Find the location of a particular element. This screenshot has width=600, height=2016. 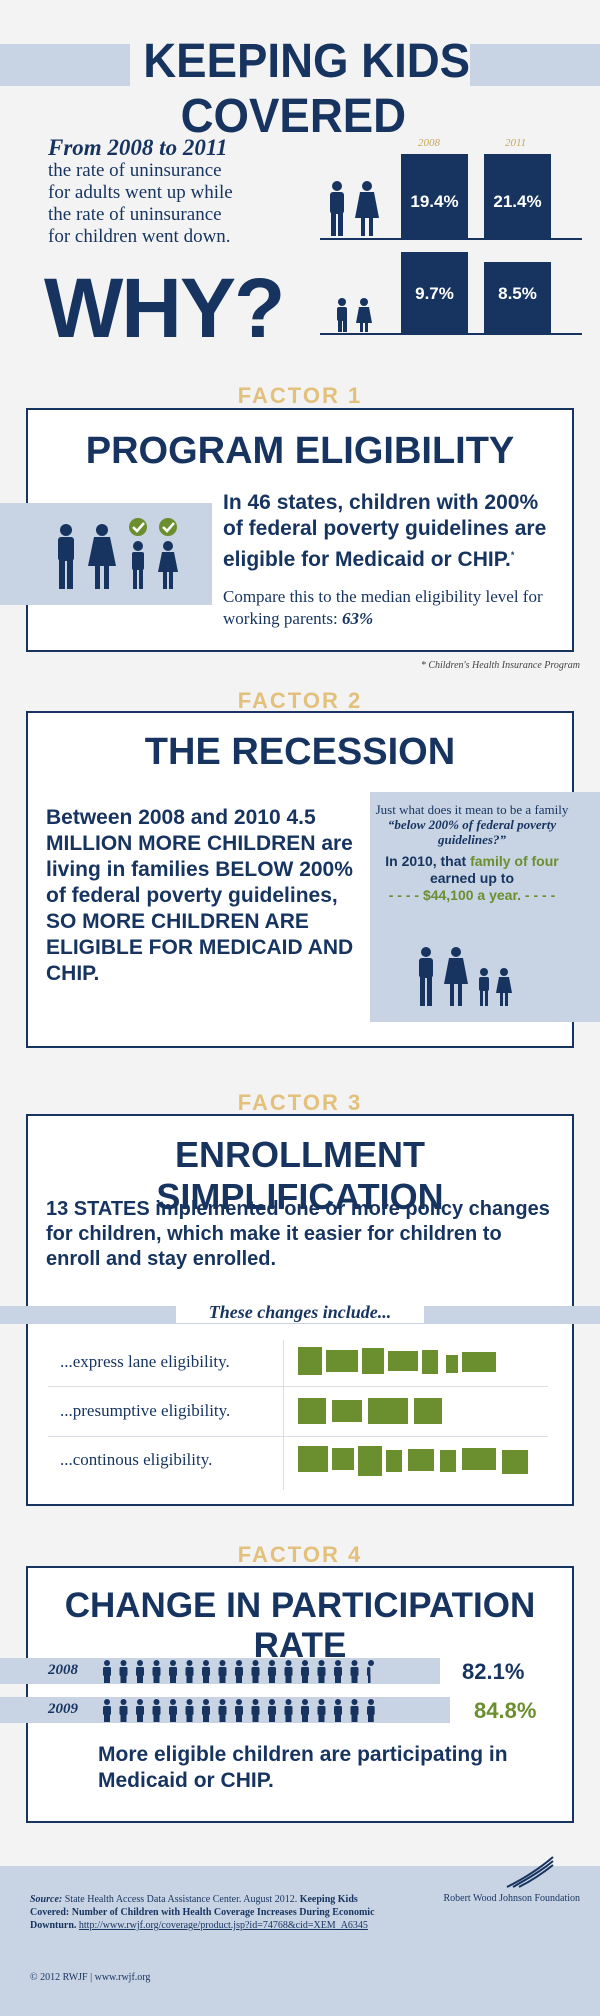

family-check-icon is located at coordinates (118, 553).